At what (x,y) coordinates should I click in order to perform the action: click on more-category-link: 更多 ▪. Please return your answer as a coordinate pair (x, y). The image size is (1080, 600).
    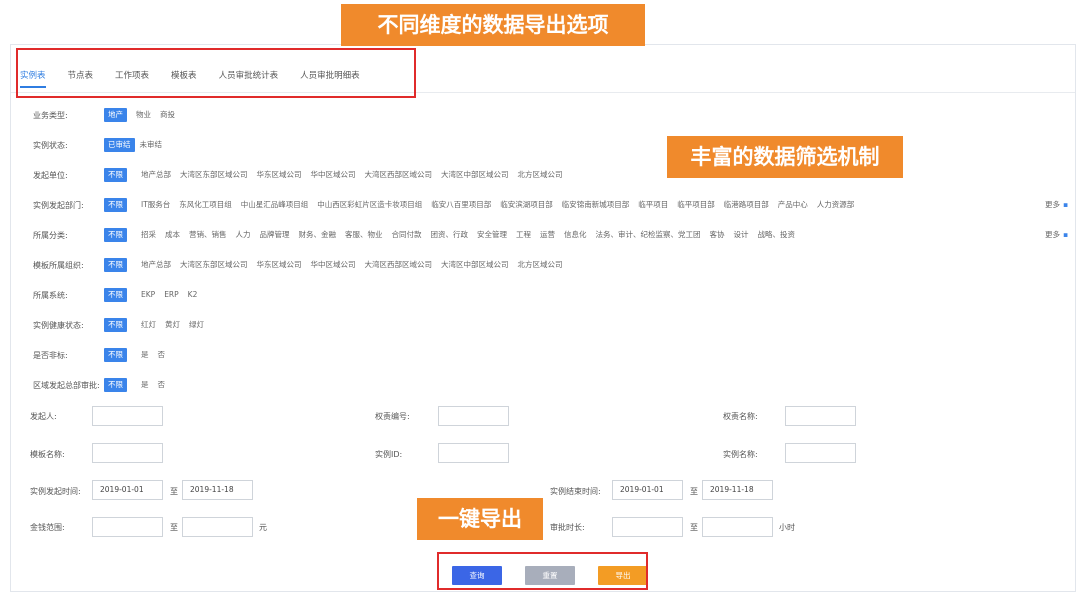
    Looking at the image, I should click on (1056, 234).